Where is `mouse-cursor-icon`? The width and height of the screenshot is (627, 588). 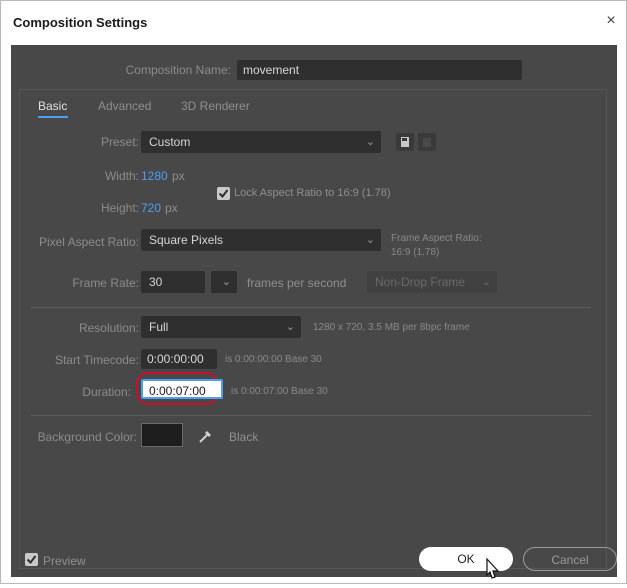 mouse-cursor-icon is located at coordinates (493, 571).